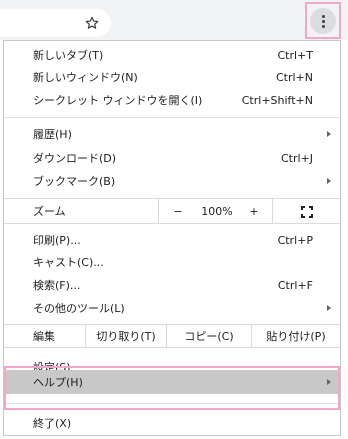  What do you see at coordinates (92, 23) in the screenshot?
I see `star-outline-icon` at bounding box center [92, 23].